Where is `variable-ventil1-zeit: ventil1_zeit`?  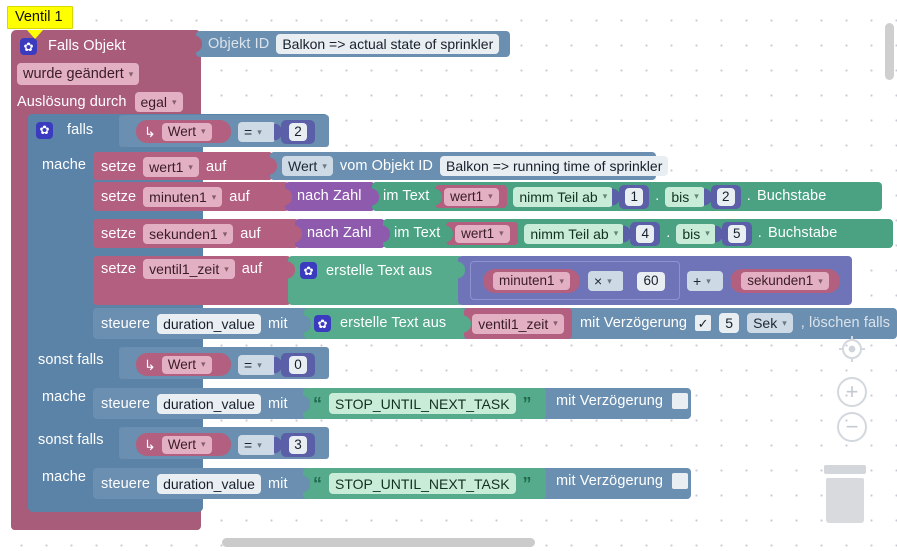
variable-ventil1-zeit: ventil1_zeit is located at coordinates (189, 269).